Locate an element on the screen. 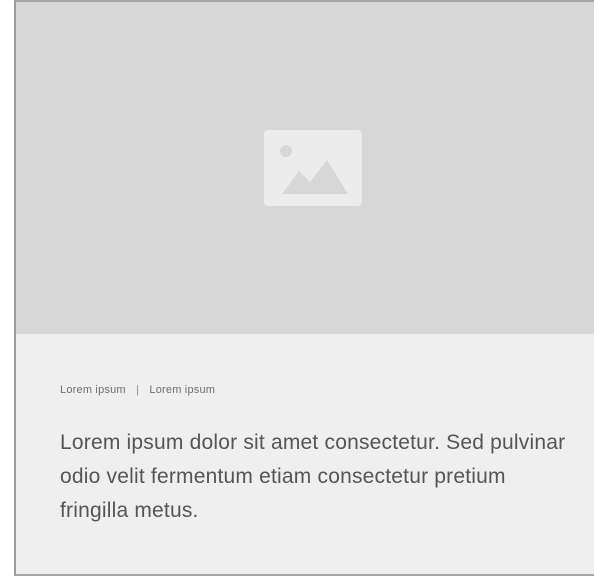 This screenshot has width=594, height=576. meta-second: Lorem ipsum is located at coordinates (182, 390).